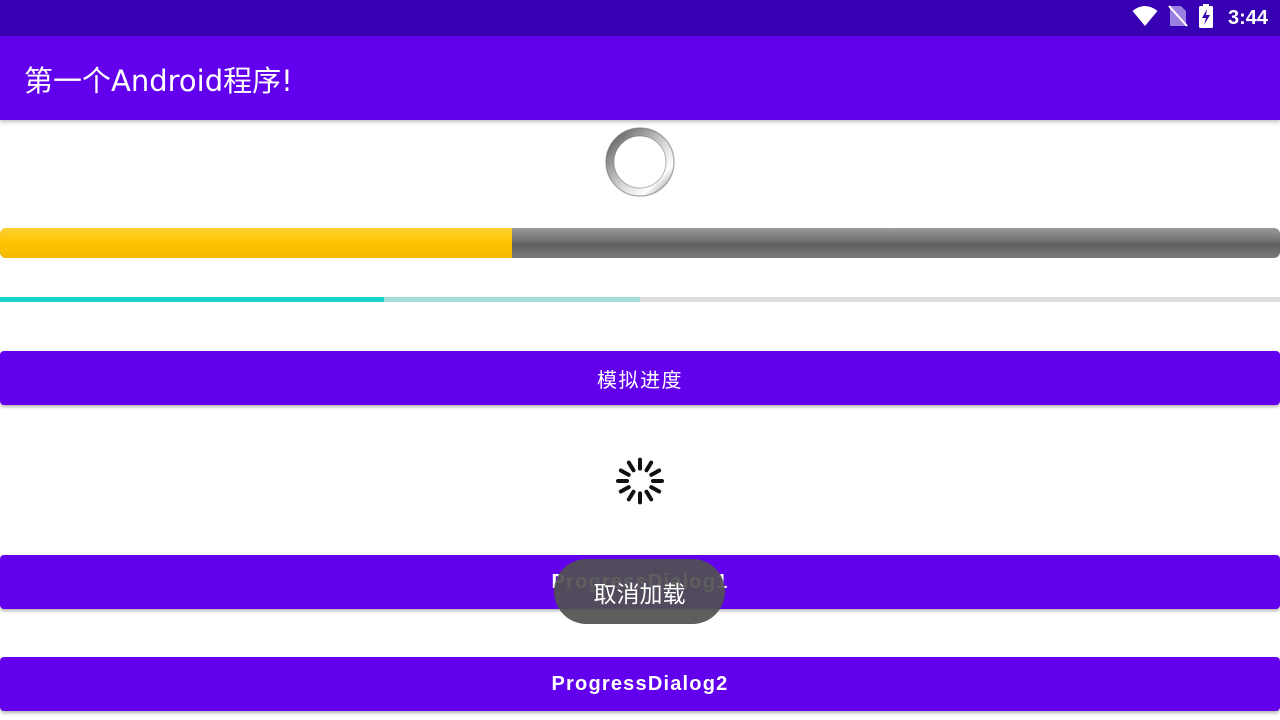  What do you see at coordinates (1178, 18) in the screenshot?
I see `no-sim-icon` at bounding box center [1178, 18].